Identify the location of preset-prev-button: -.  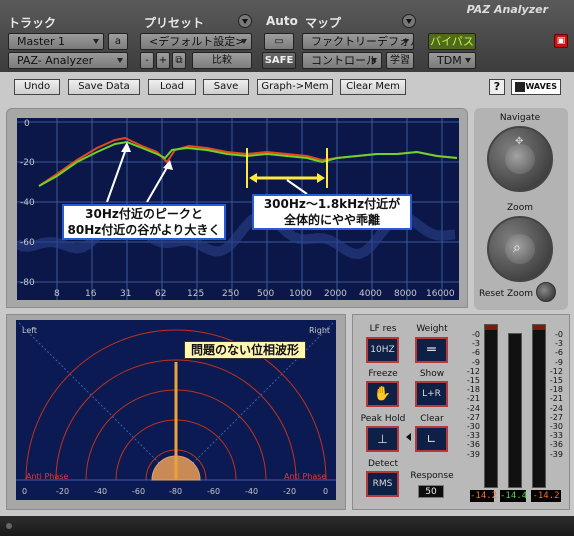
(147, 60).